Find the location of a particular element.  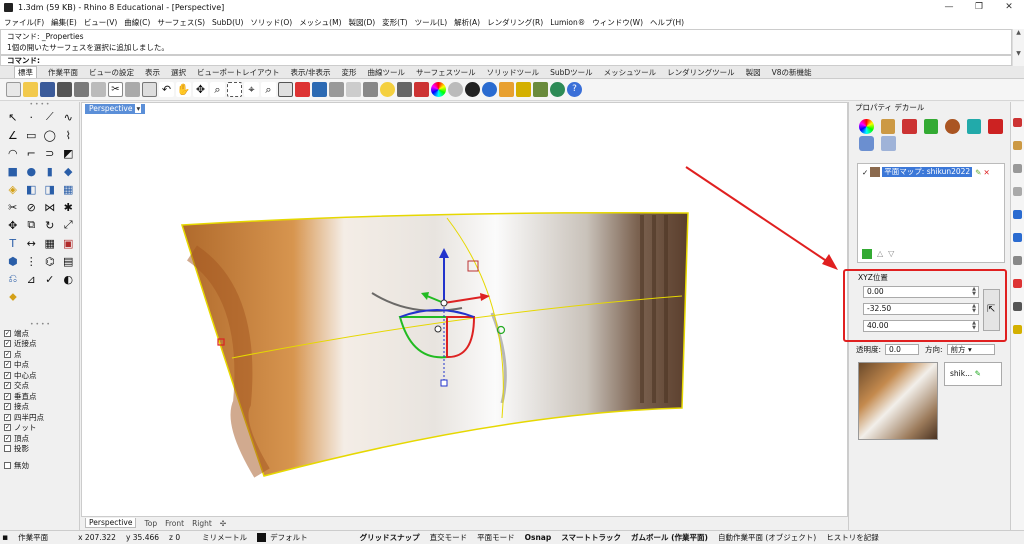

tab-select: 選択 is located at coordinates (178, 72).